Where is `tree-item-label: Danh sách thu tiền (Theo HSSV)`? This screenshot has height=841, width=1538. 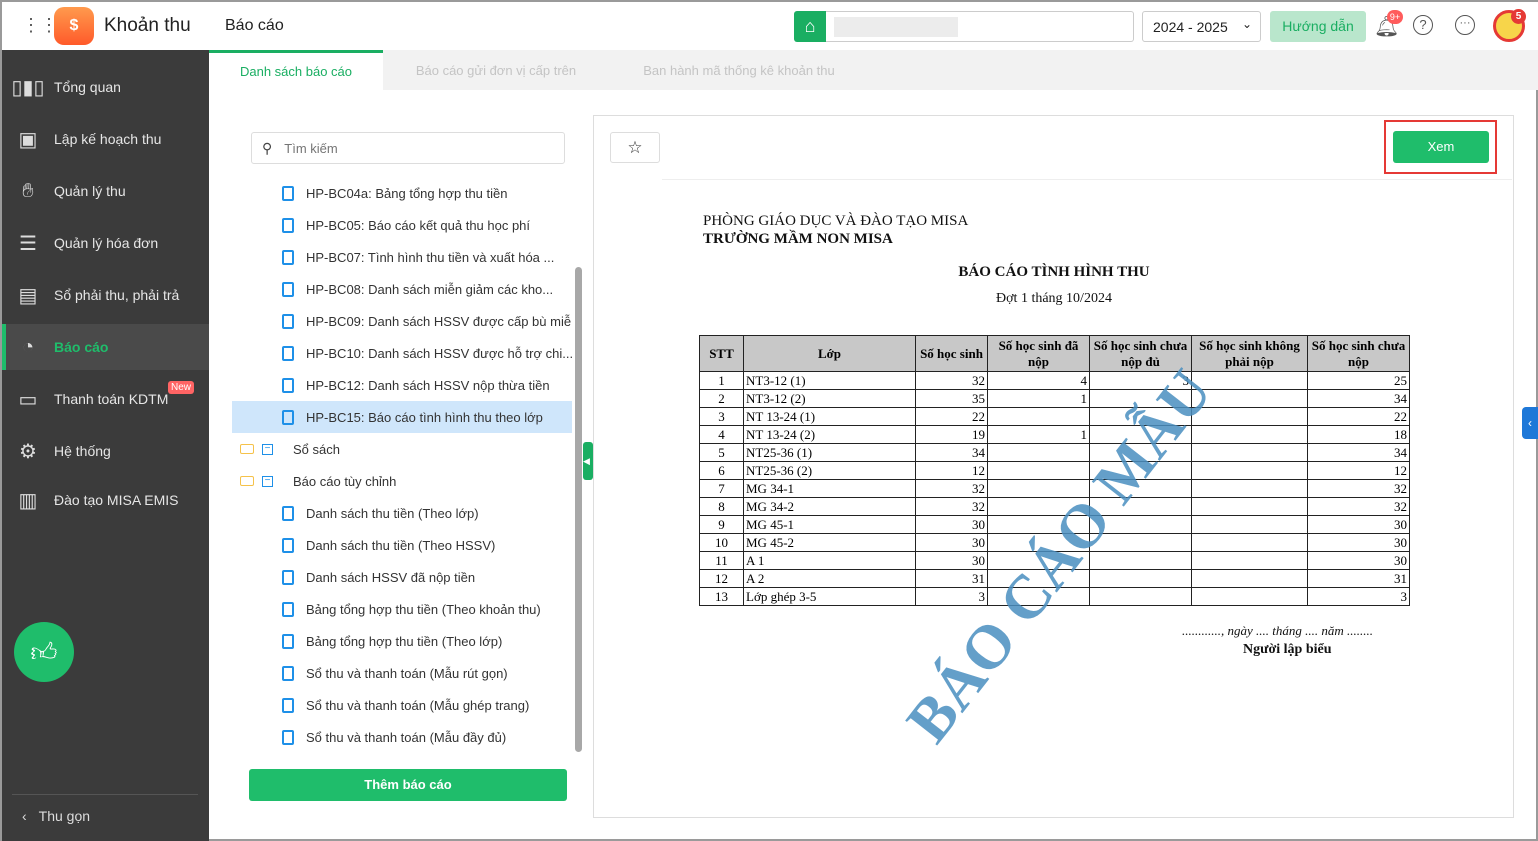 tree-item-label: Danh sách thu tiền (Theo HSSV) is located at coordinates (401, 545).